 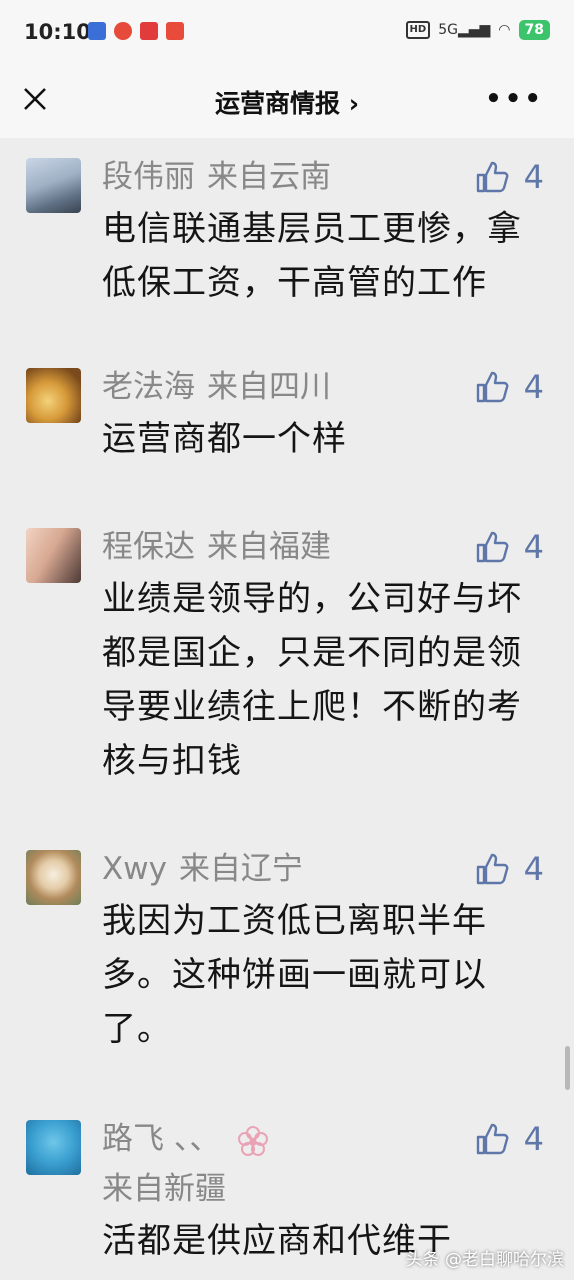 What do you see at coordinates (164, 1189) in the screenshot?
I see `comment-location: 来自新疆` at bounding box center [164, 1189].